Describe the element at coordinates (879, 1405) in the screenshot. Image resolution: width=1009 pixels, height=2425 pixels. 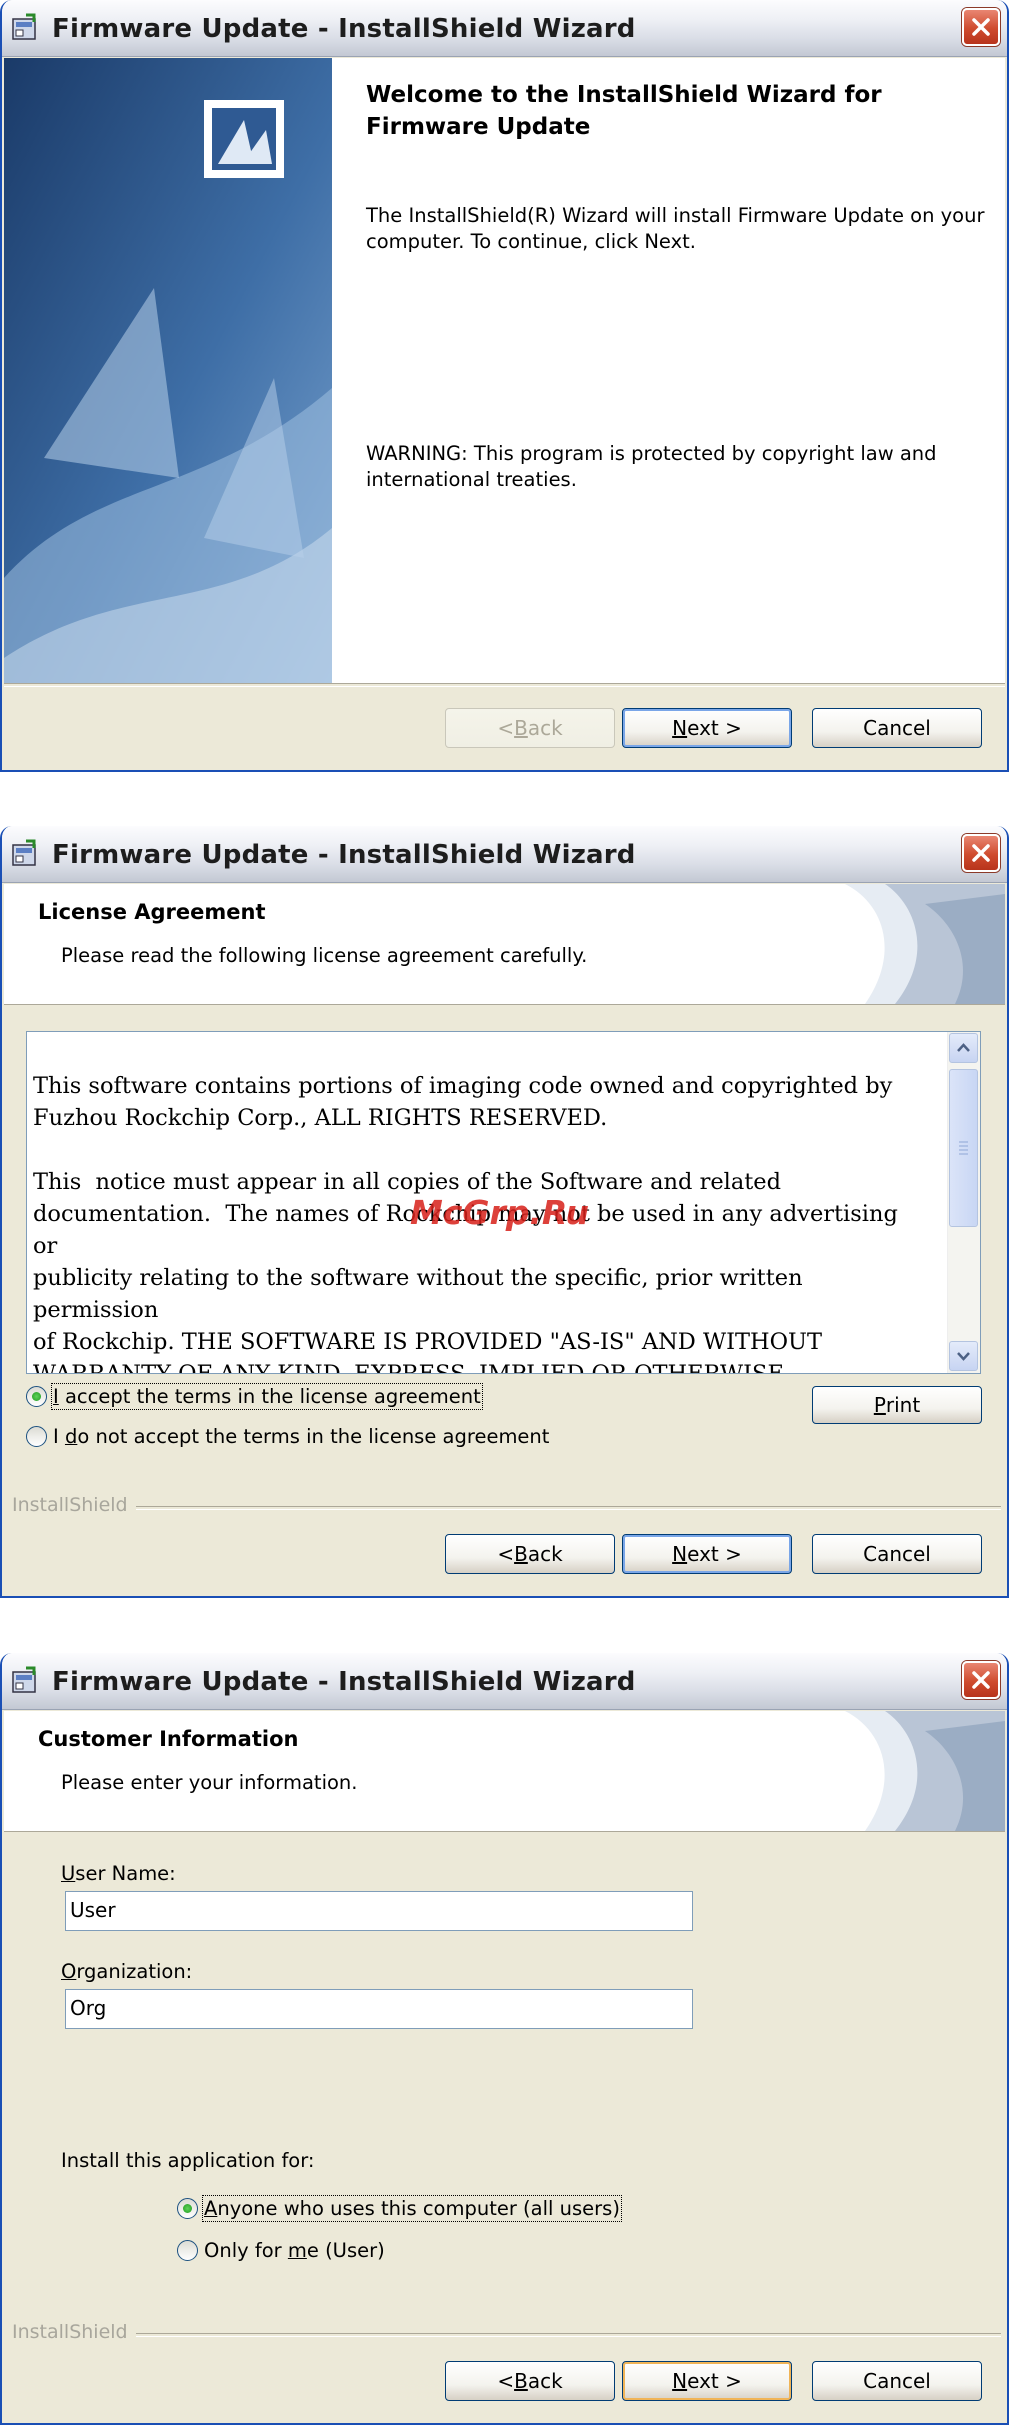
I see `print-accesskey: P` at that location.